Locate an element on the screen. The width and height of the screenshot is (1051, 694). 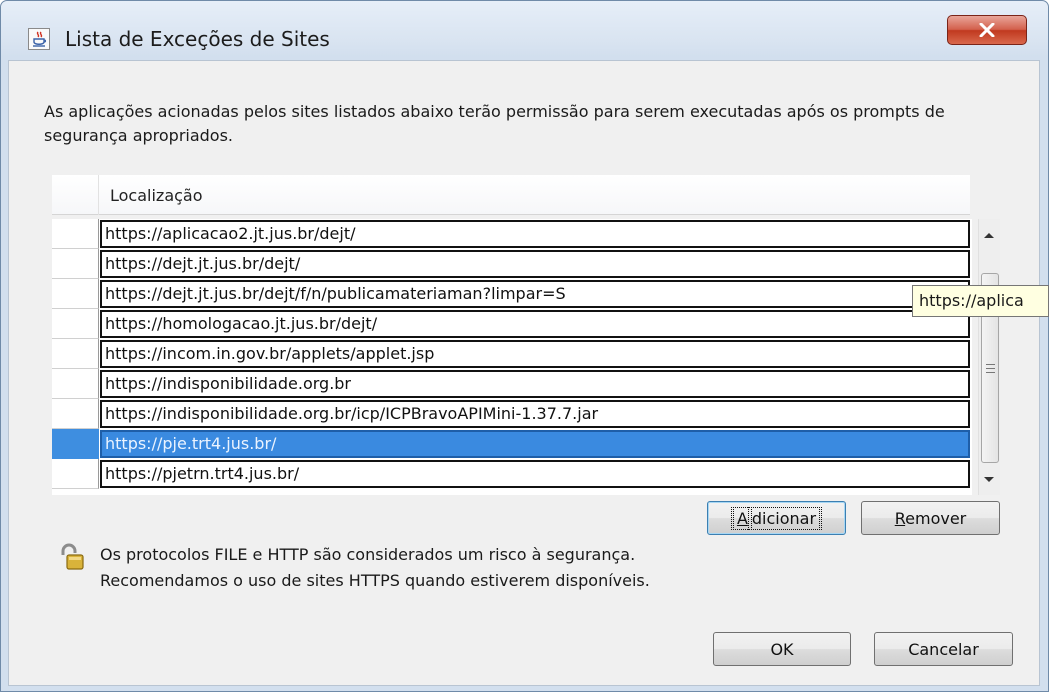
close-icon is located at coordinates (987, 30).